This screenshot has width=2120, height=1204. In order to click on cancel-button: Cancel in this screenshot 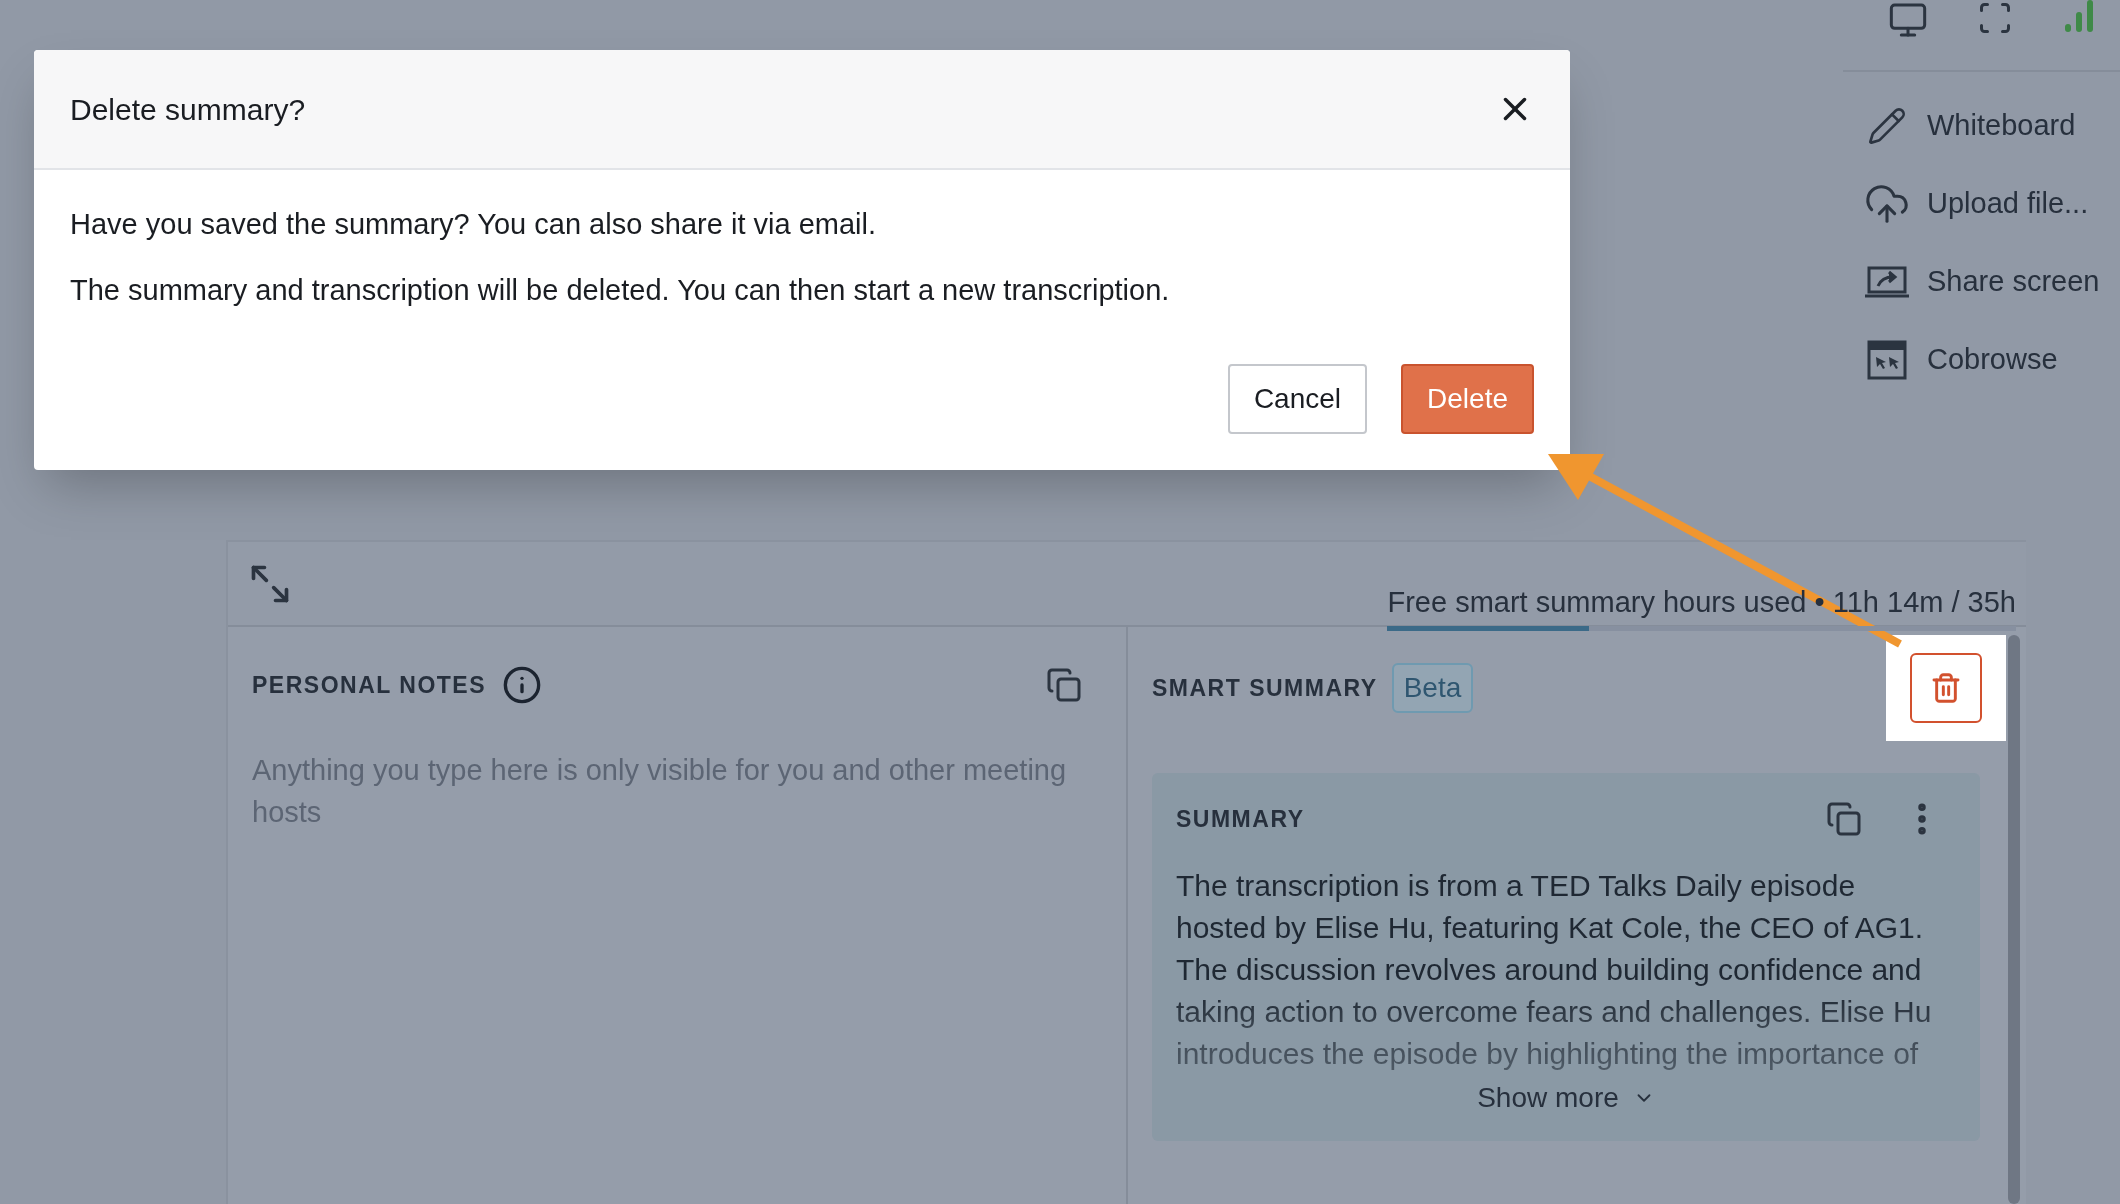, I will do `click(1297, 399)`.